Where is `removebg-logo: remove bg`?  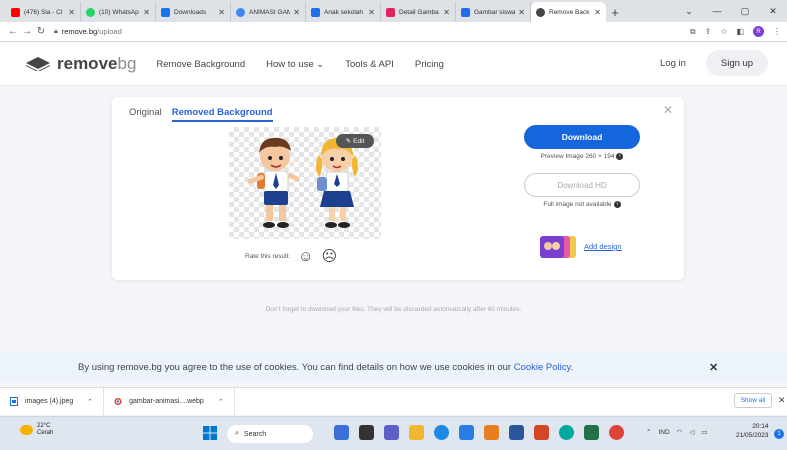 removebg-logo: remove bg is located at coordinates (81, 64).